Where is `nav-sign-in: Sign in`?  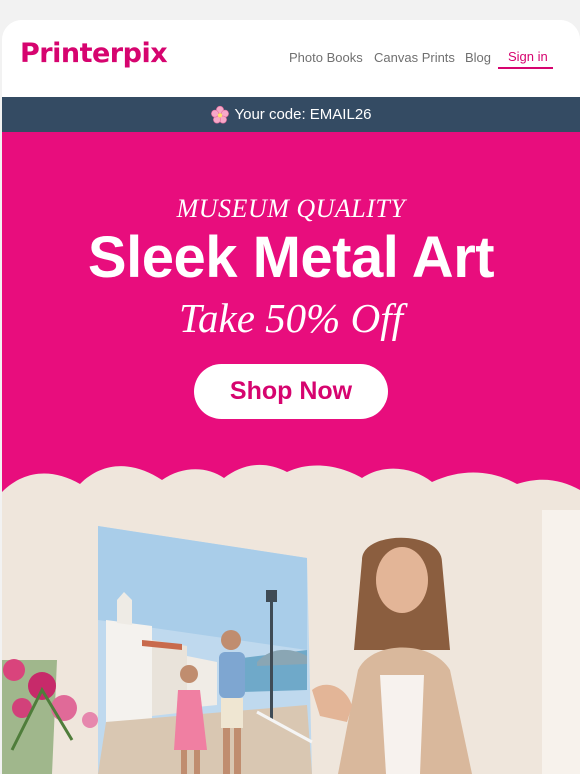
nav-sign-in: Sign in is located at coordinates (528, 56).